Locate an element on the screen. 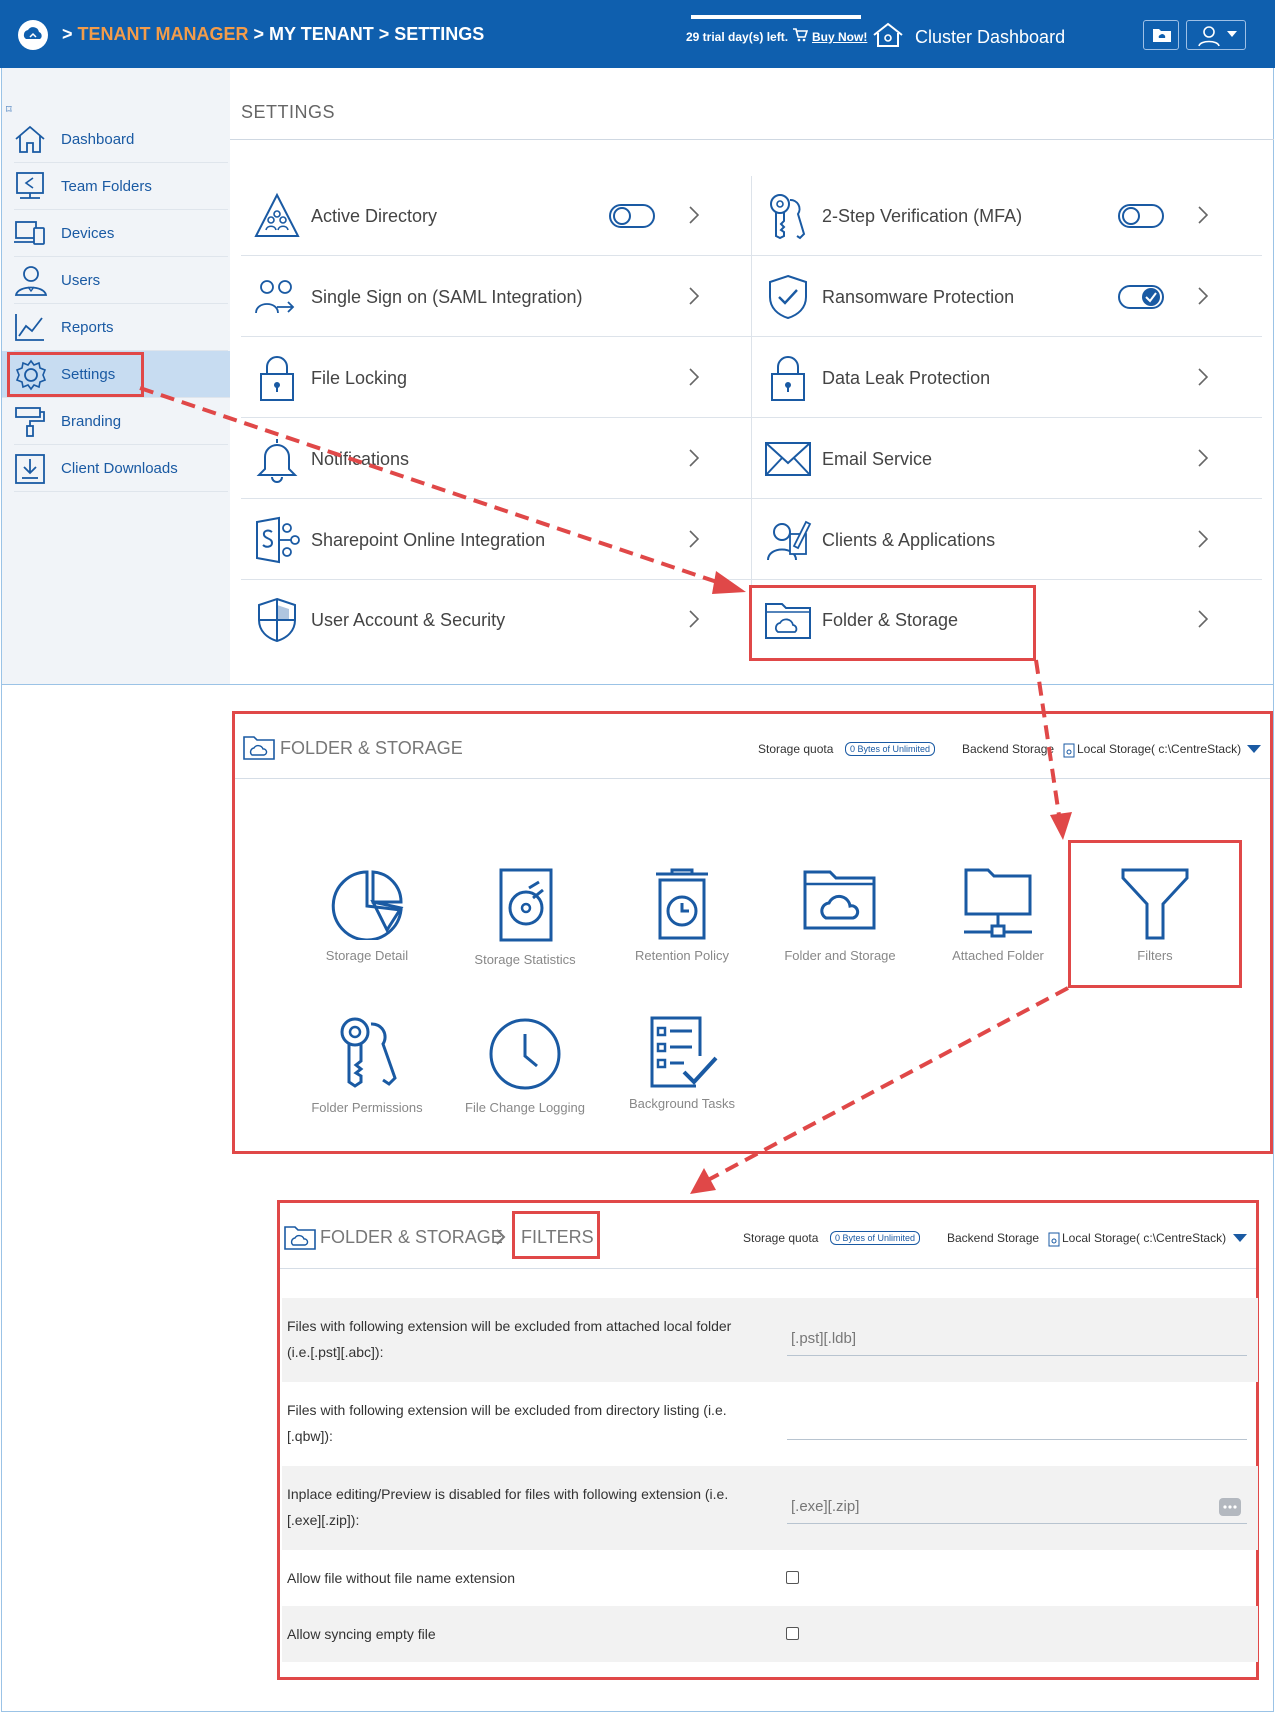 The height and width of the screenshot is (1713, 1275). filter-label: Allow syncing empty file is located at coordinates (361, 1634).